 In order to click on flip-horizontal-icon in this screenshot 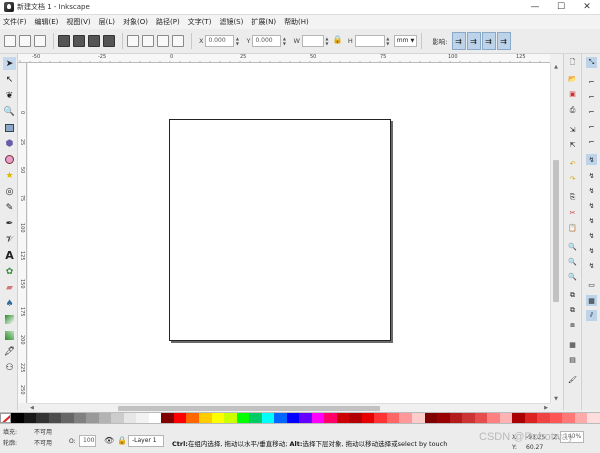, I will do `click(94, 41)`.